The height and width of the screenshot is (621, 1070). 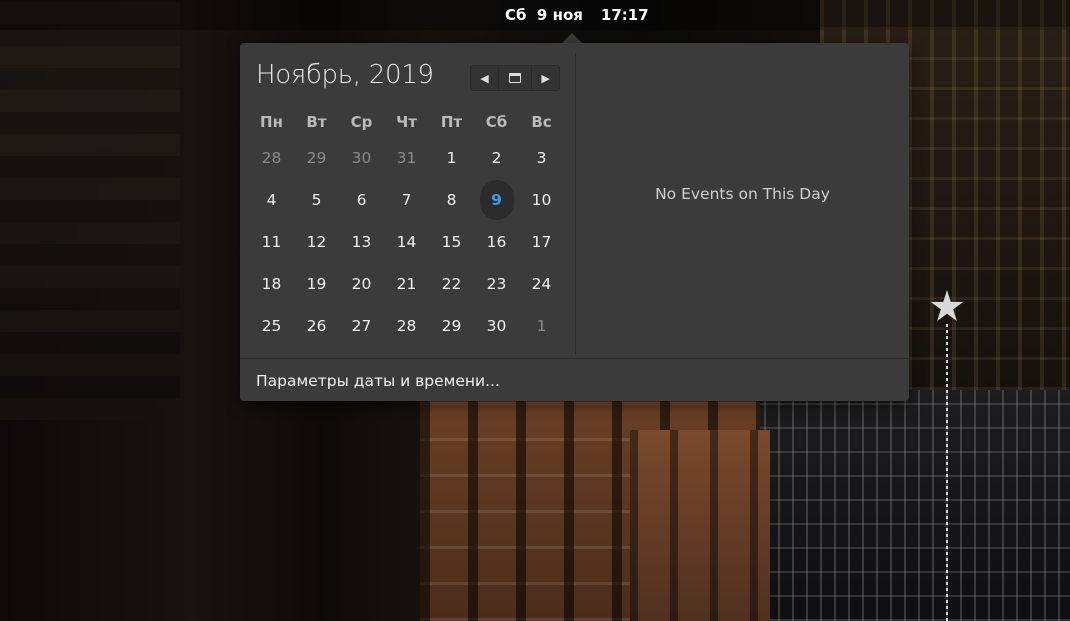 I want to click on day-number: 24, so click(x=541, y=284).